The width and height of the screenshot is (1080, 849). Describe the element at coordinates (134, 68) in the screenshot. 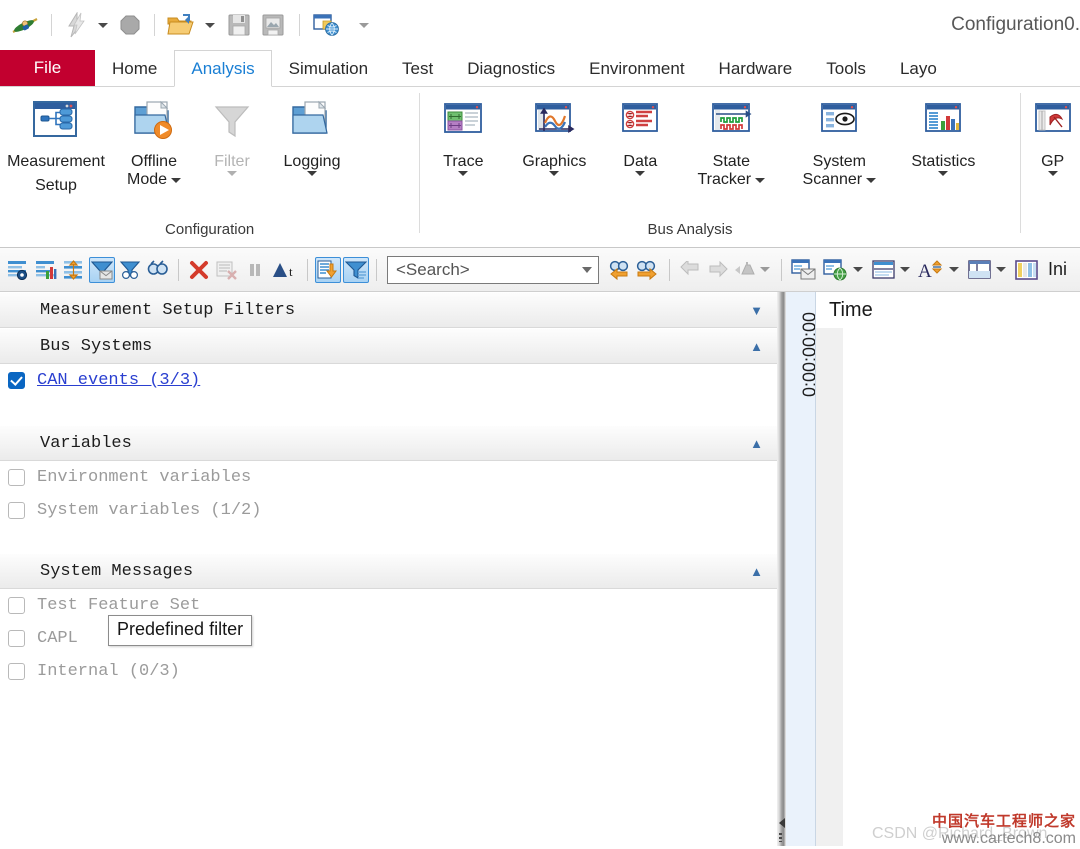

I see `tab-home: Home` at that location.